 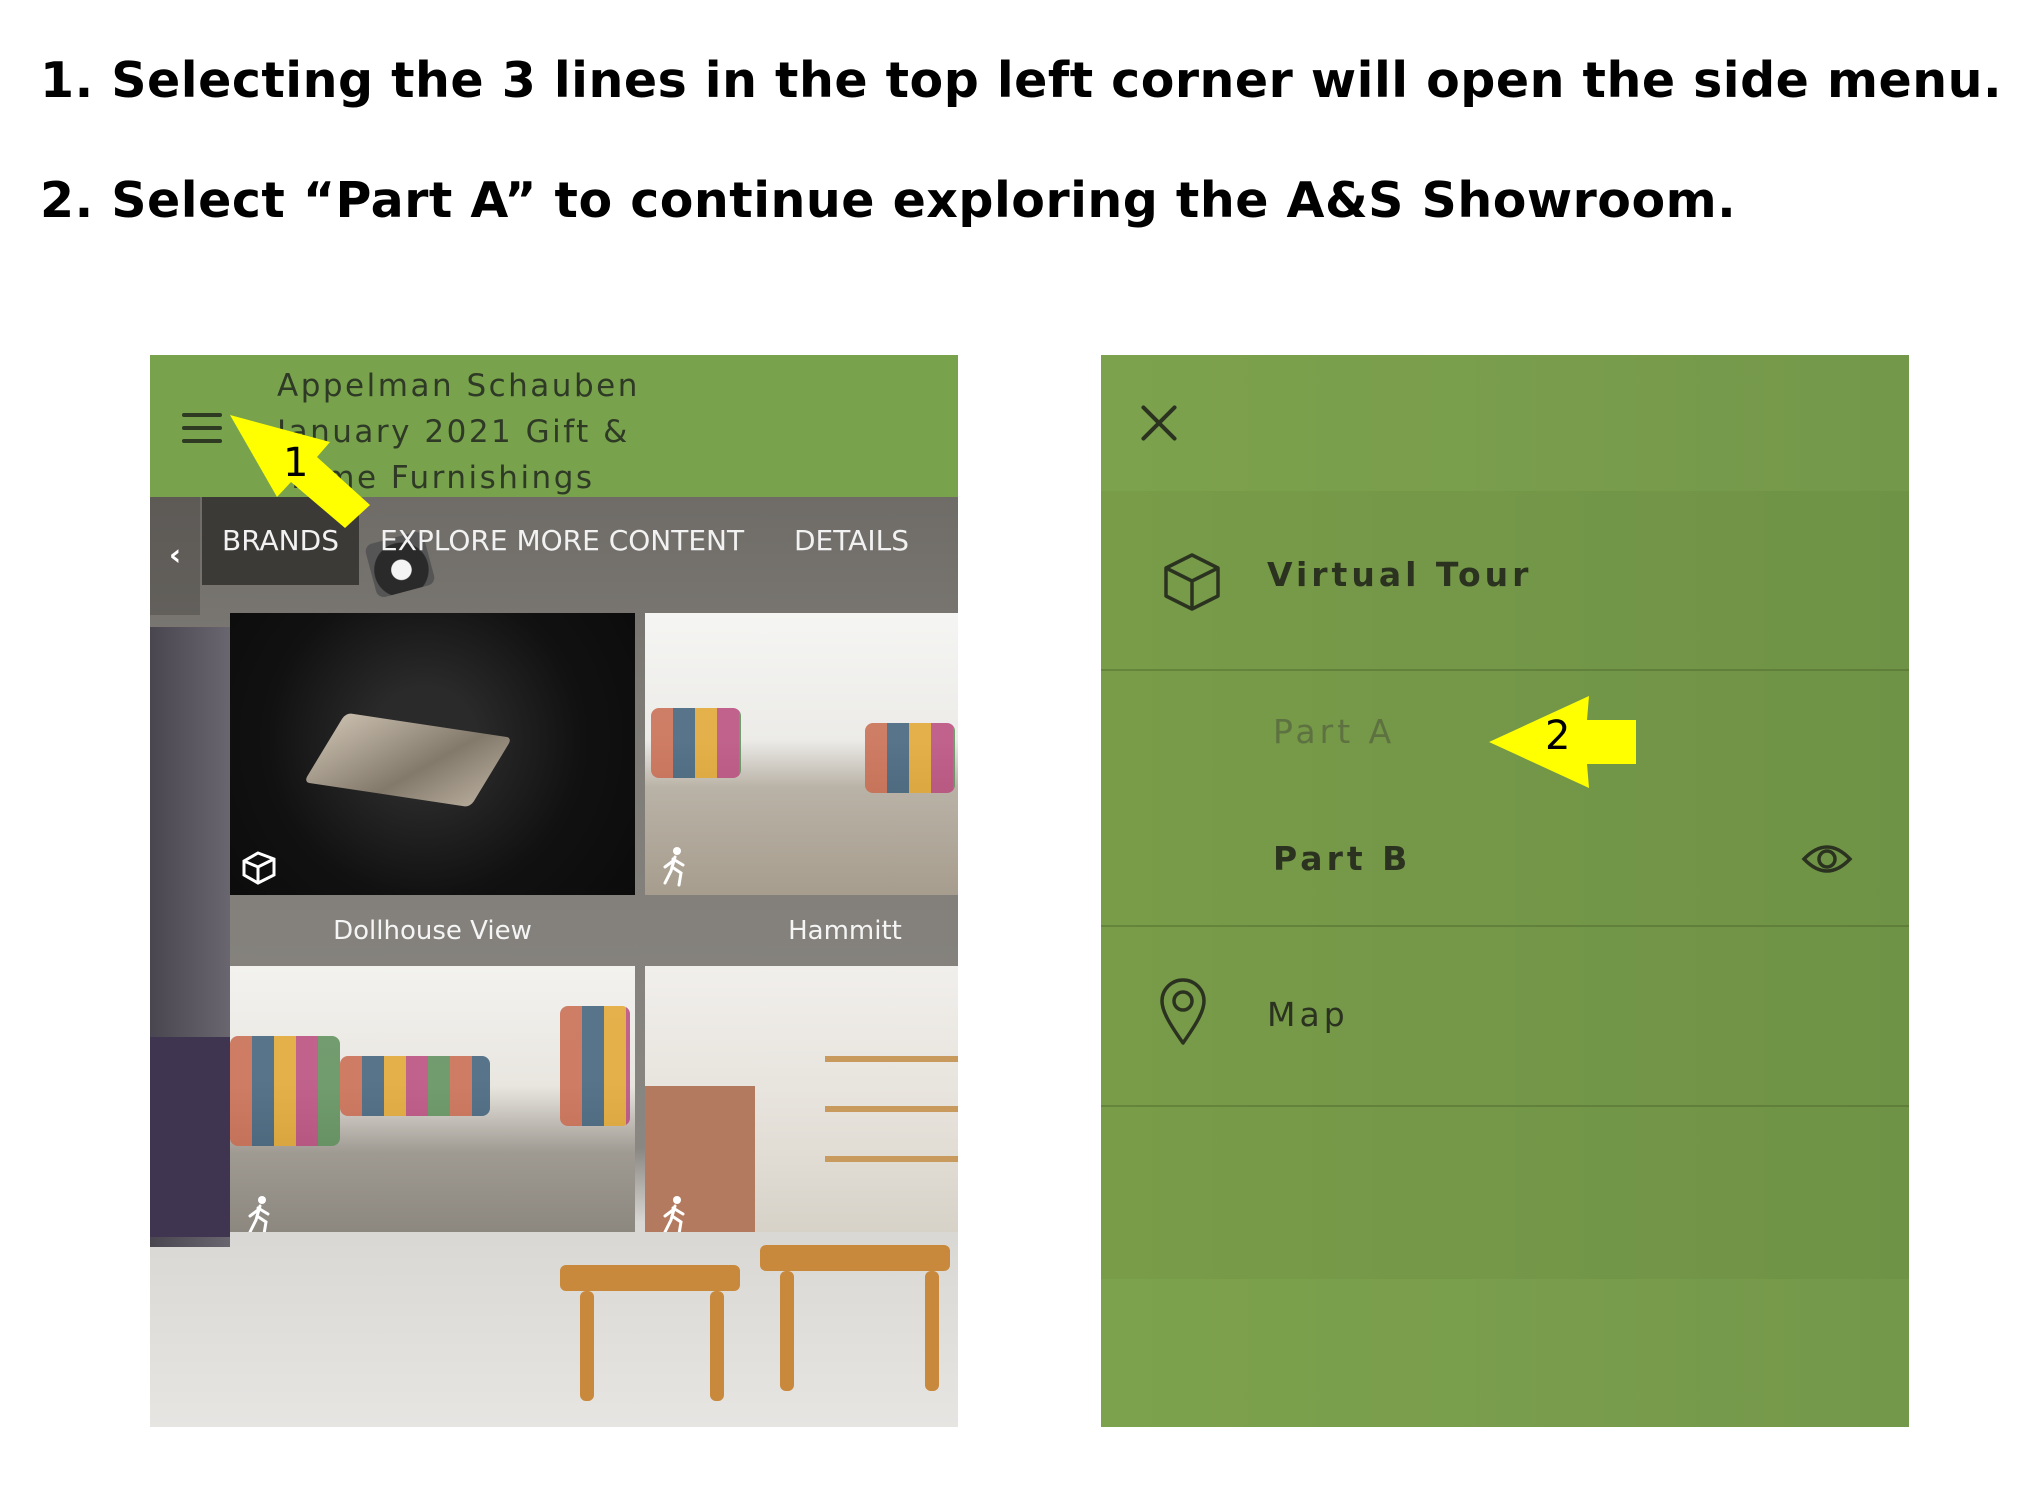 I want to click on tab-explore-more-content: EXPLORE MORE CONTENT, so click(x=562, y=541).